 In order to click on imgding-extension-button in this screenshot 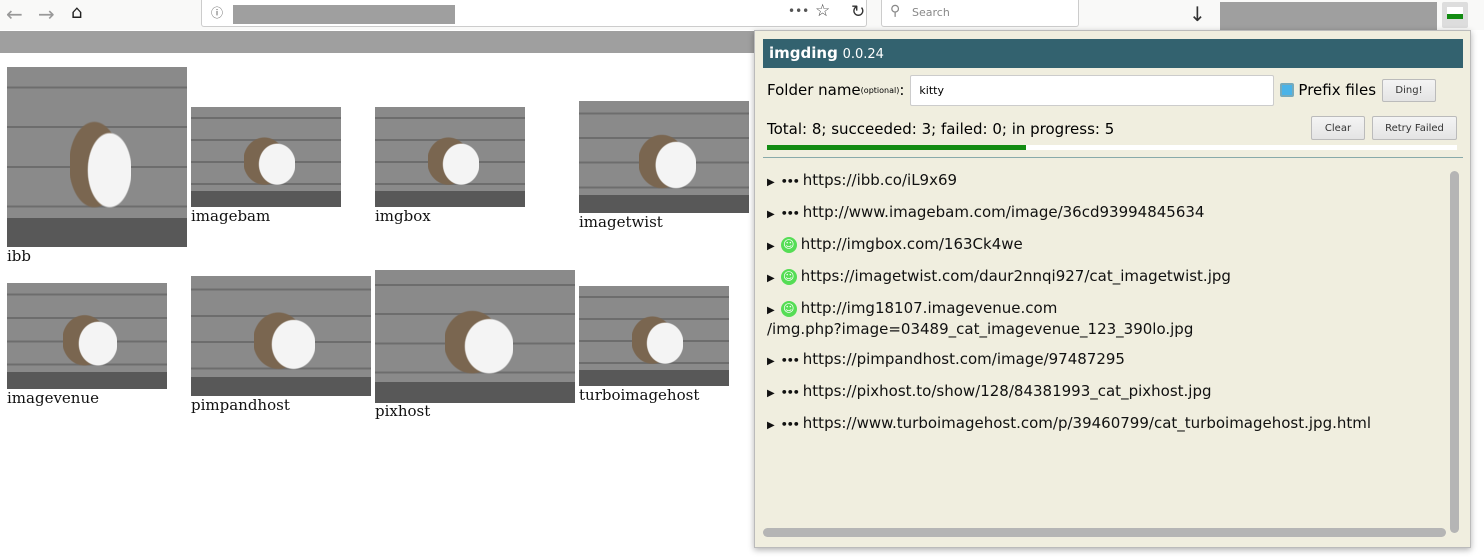, I will do `click(1455, 15)`.